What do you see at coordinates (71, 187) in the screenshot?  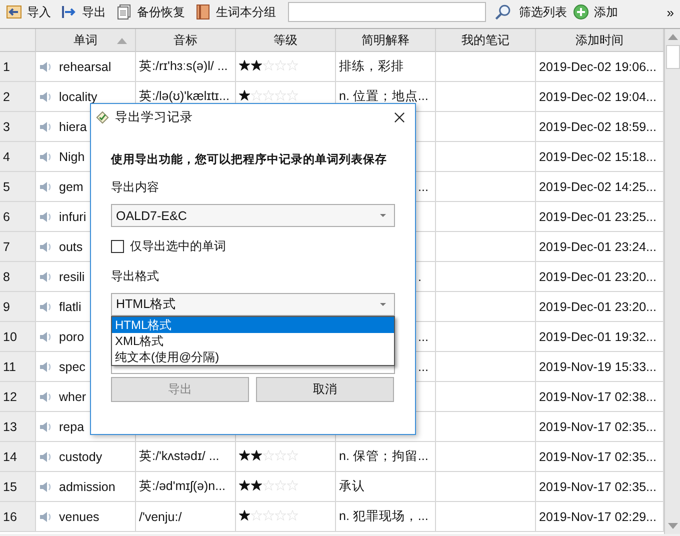 I see `word-text: gem` at bounding box center [71, 187].